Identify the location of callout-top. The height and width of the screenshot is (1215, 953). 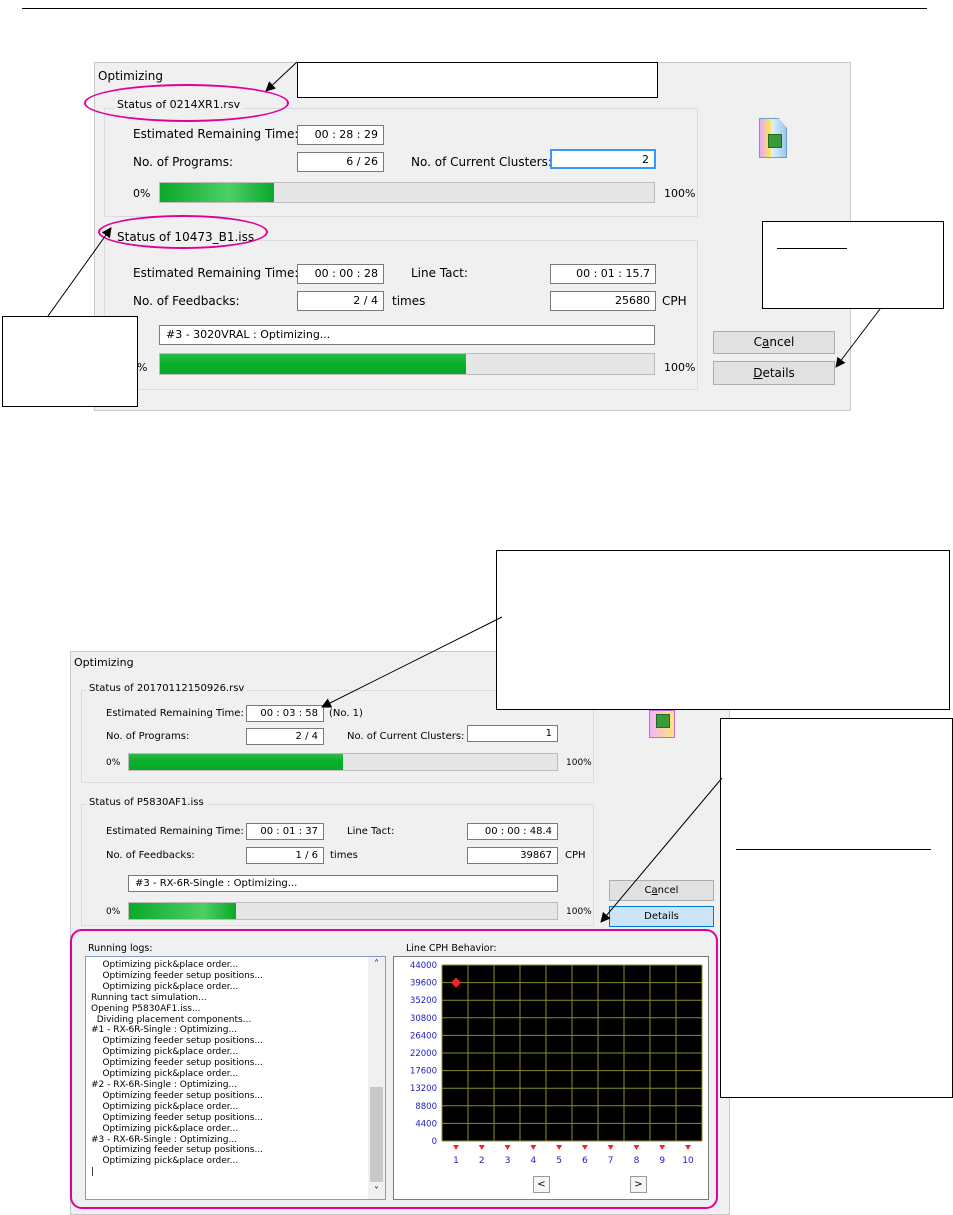
(477, 80).